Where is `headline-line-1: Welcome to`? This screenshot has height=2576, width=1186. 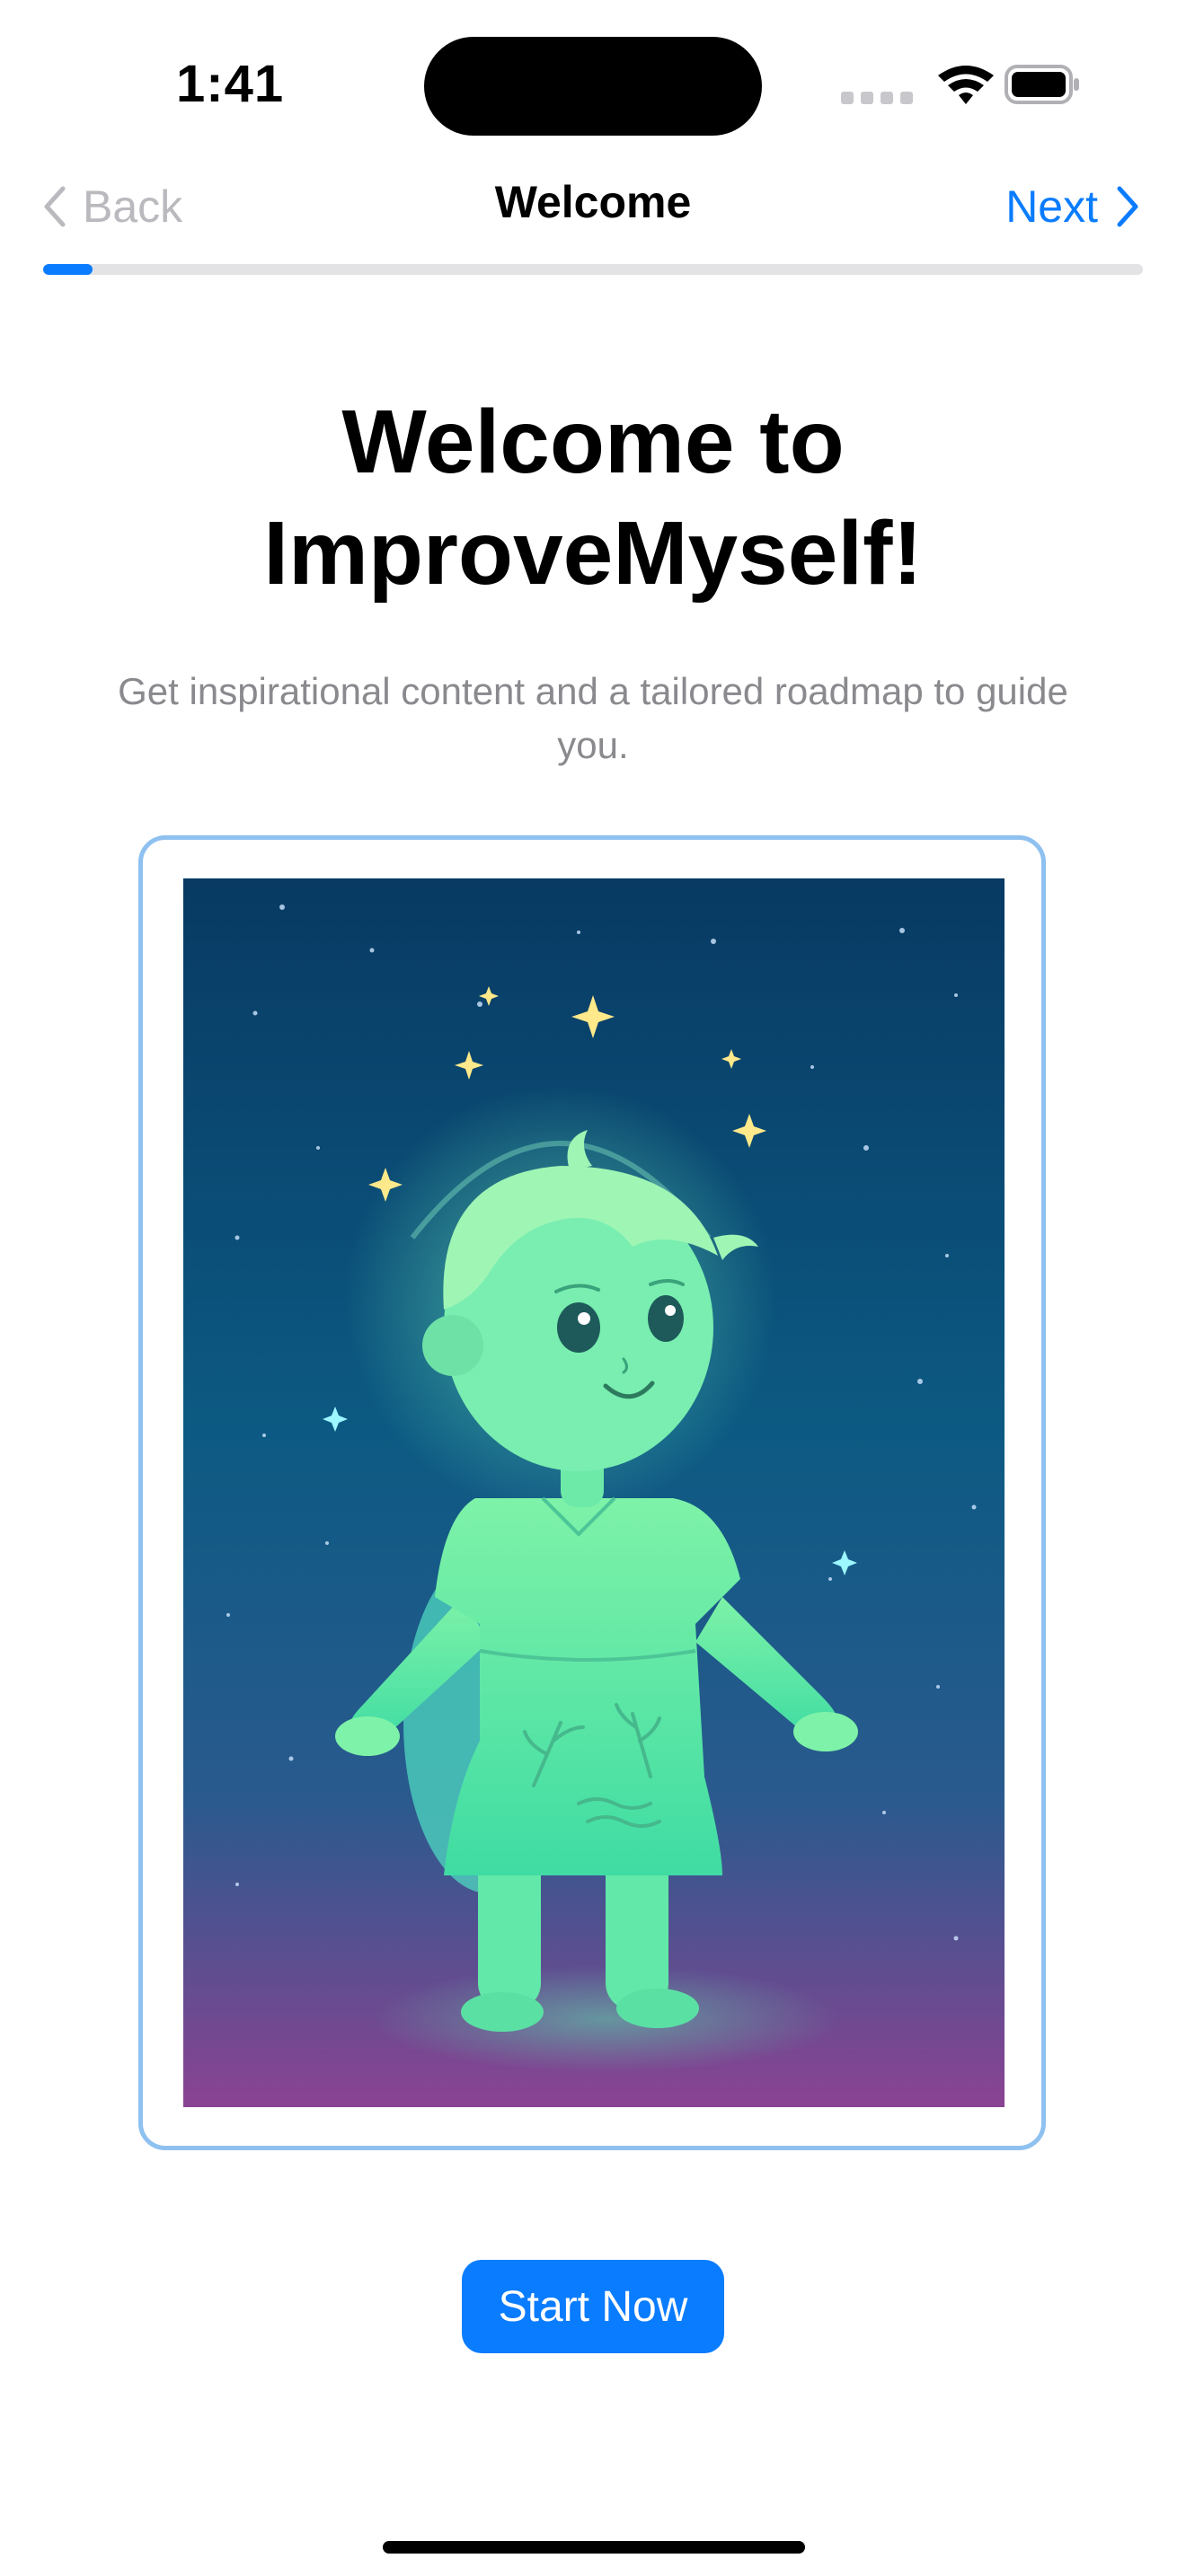 headline-line-1: Welcome to is located at coordinates (593, 442).